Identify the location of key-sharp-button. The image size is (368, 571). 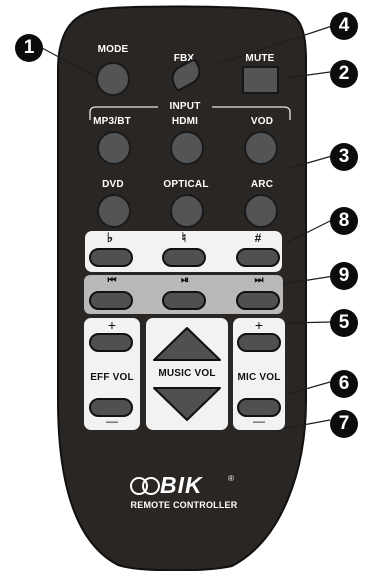
(258, 257).